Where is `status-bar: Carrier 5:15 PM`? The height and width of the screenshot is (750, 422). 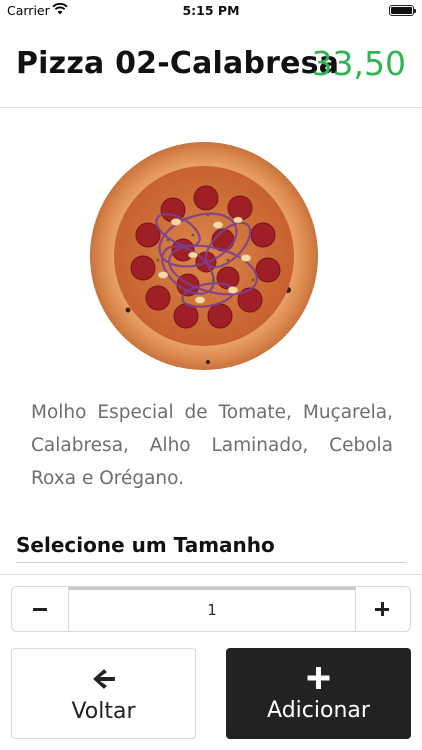
status-bar: Carrier 5:15 PM is located at coordinates (211, 11).